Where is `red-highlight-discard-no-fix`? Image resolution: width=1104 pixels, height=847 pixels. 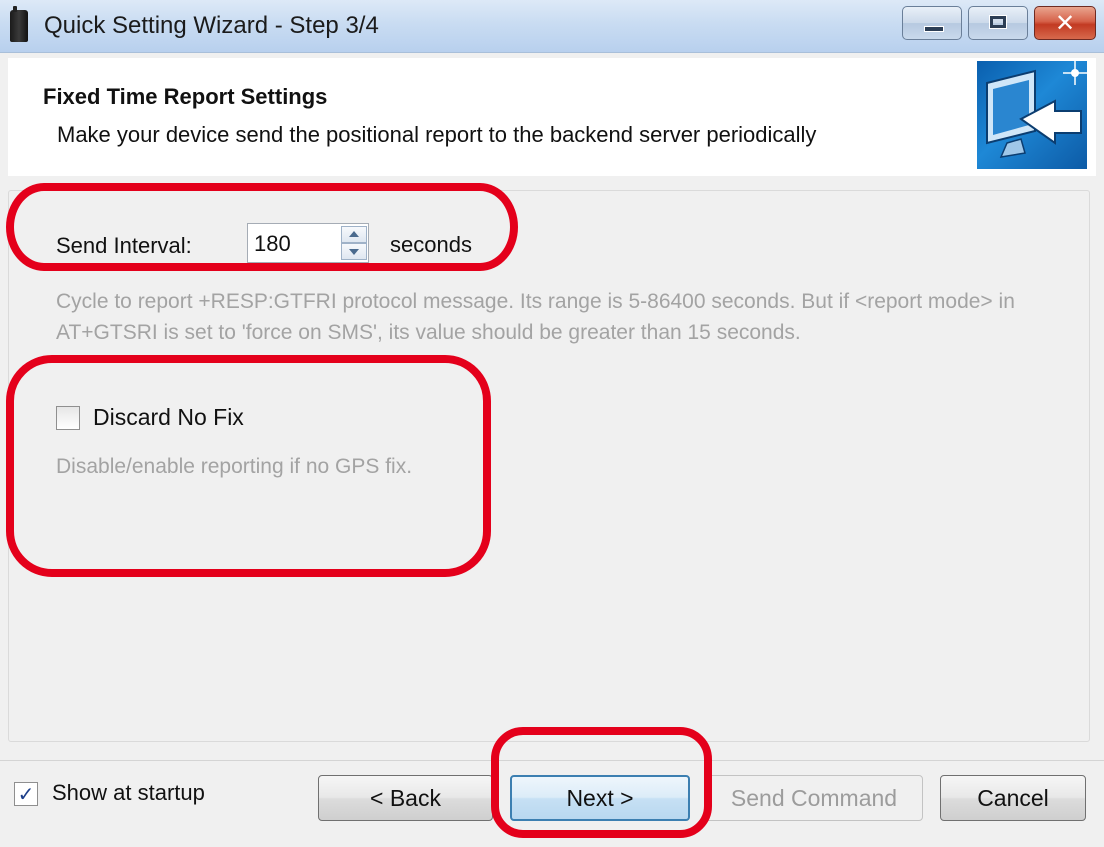
red-highlight-discard-no-fix is located at coordinates (248, 466).